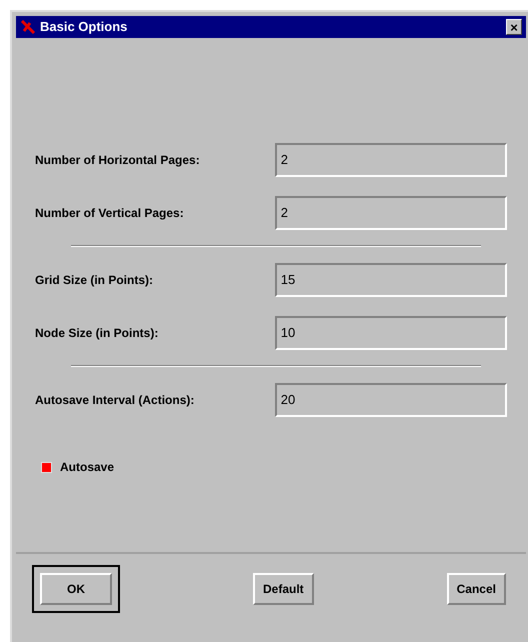 The image size is (528, 642). I want to click on field-label: Number of Vertical Pages:, so click(110, 213).